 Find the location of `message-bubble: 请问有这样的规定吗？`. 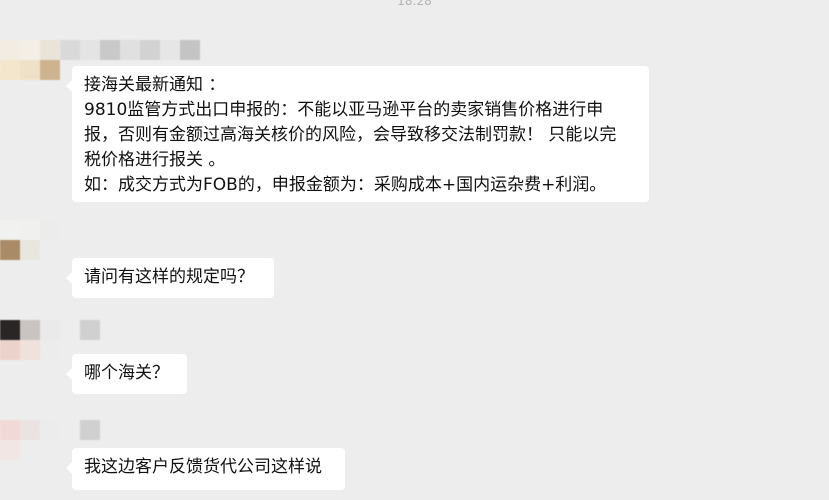

message-bubble: 请问有这样的规定吗？ is located at coordinates (170, 278).